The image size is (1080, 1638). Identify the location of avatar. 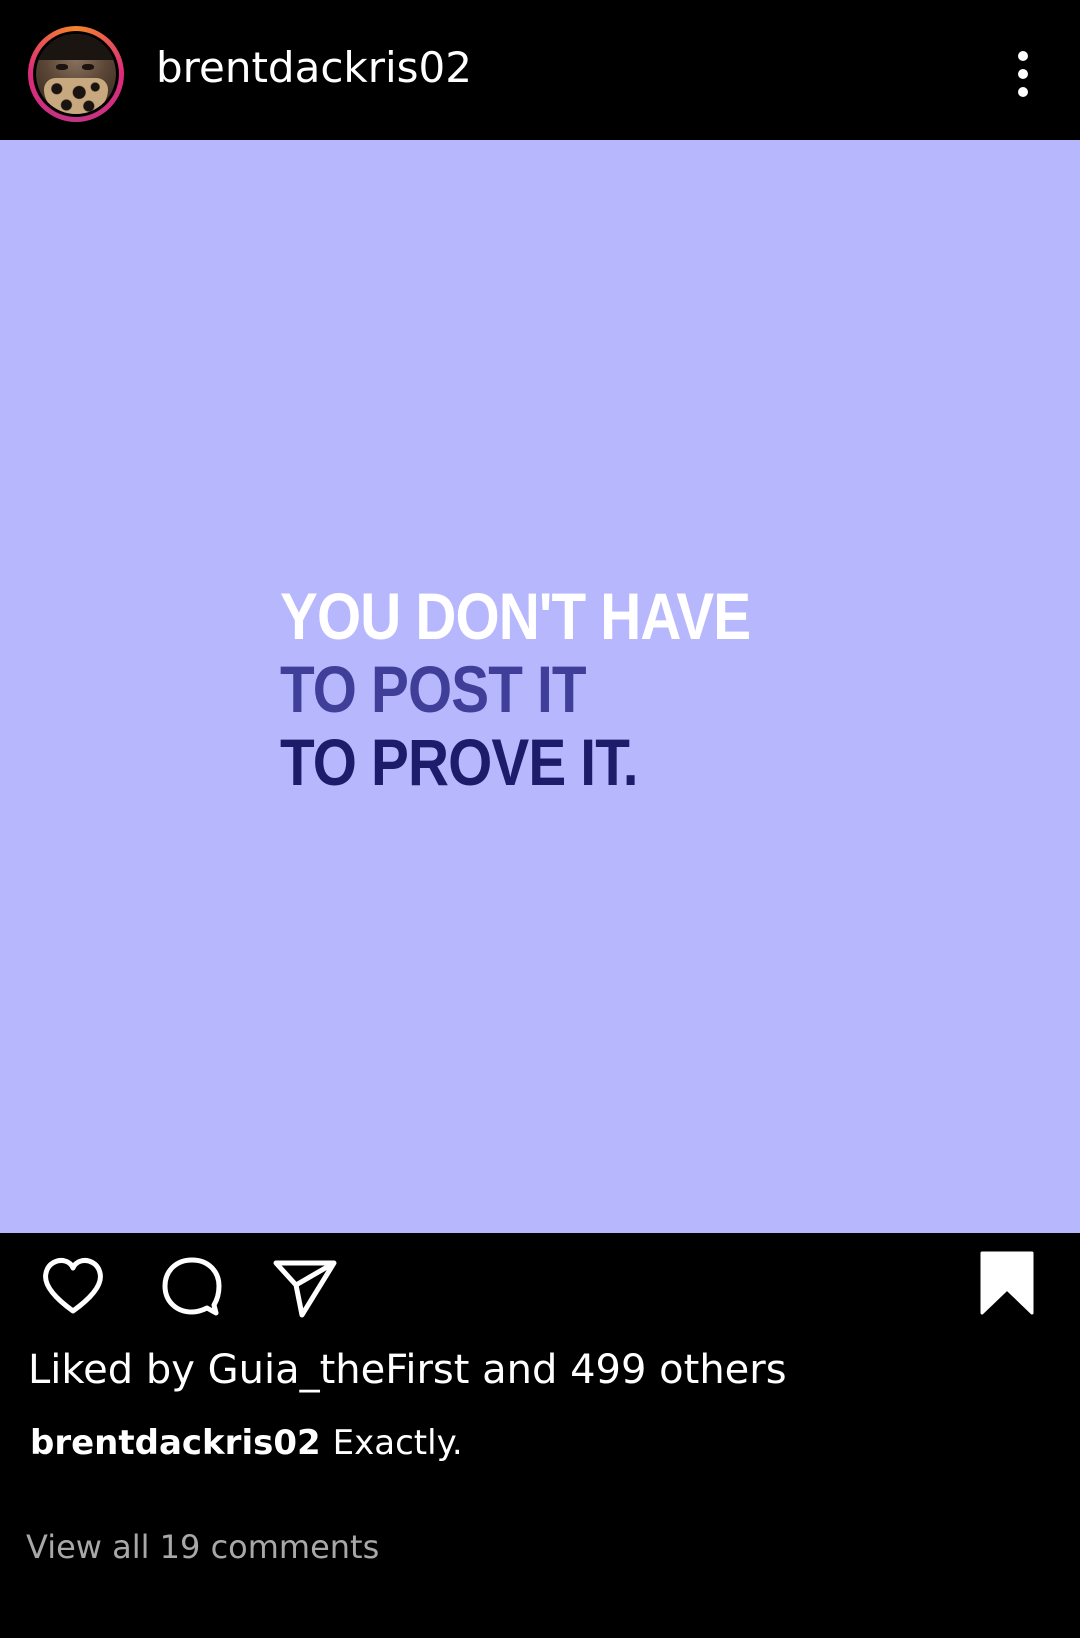
(76, 74).